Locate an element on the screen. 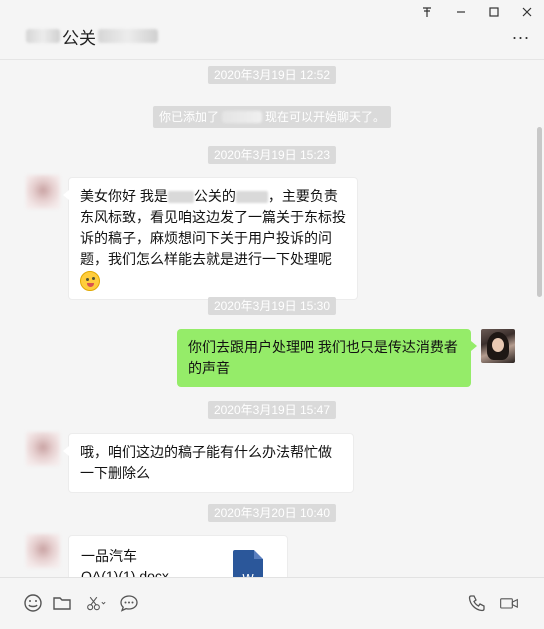 The height and width of the screenshot is (629, 544). outgoing-message: 你们去跟用户处理吧 我们也只是传达消费者的声音 is located at coordinates (327, 358).